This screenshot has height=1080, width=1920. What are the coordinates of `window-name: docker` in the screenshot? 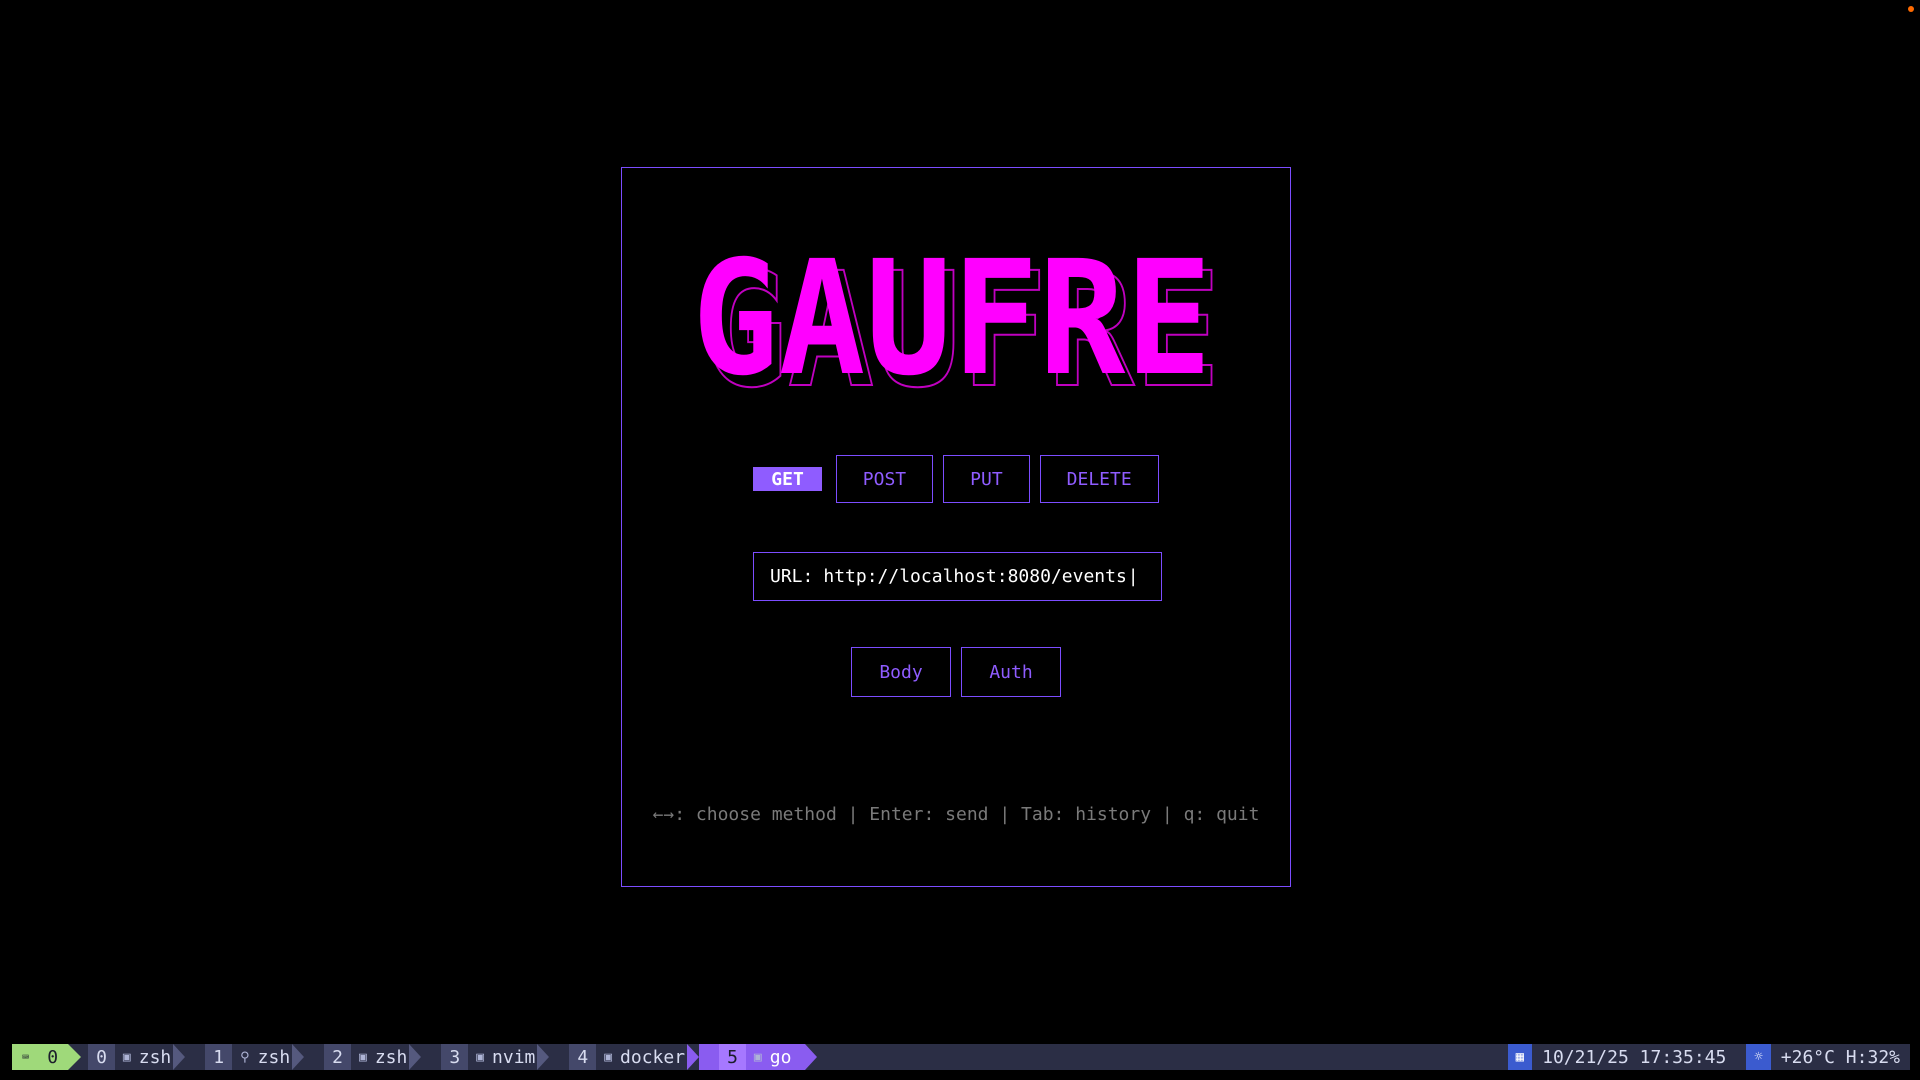 It's located at (653, 1057).